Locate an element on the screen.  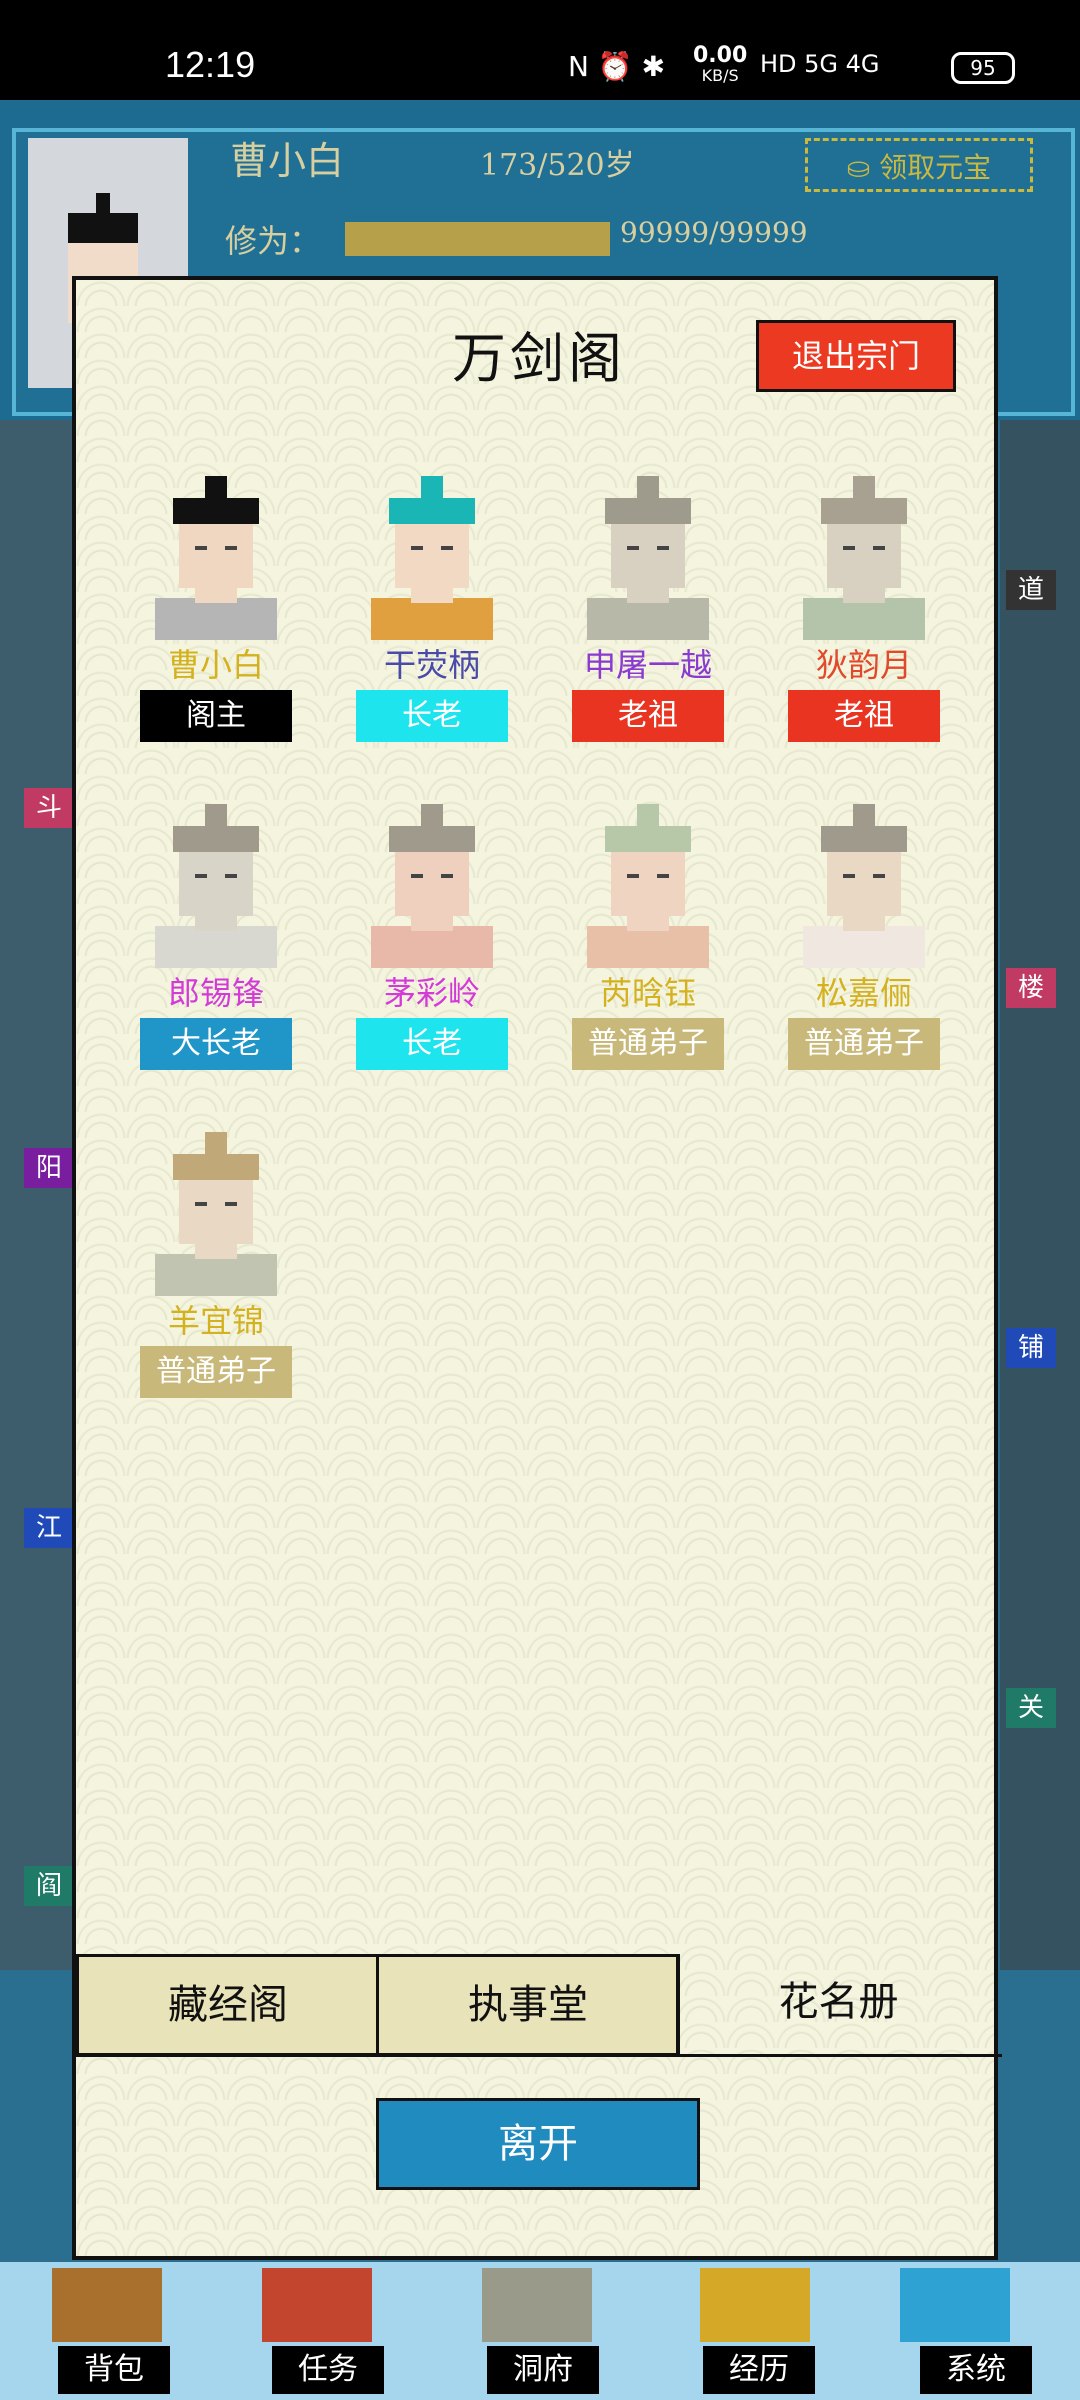
net-speed-unit: KB/S is located at coordinates (720, 75).